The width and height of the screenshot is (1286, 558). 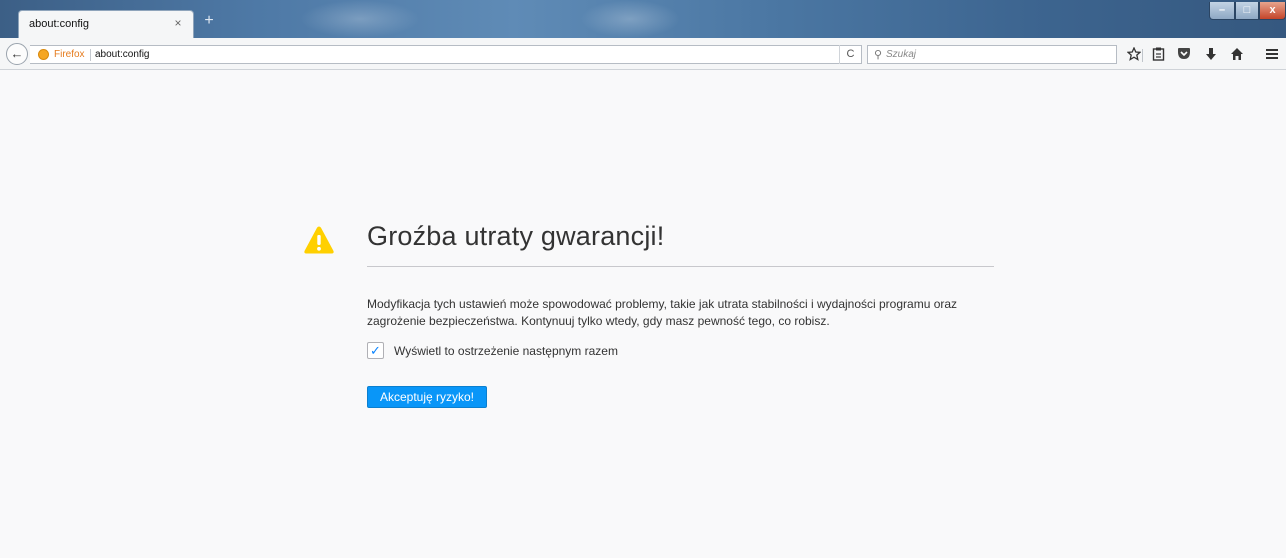 What do you see at coordinates (1211, 56) in the screenshot?
I see `download-icon` at bounding box center [1211, 56].